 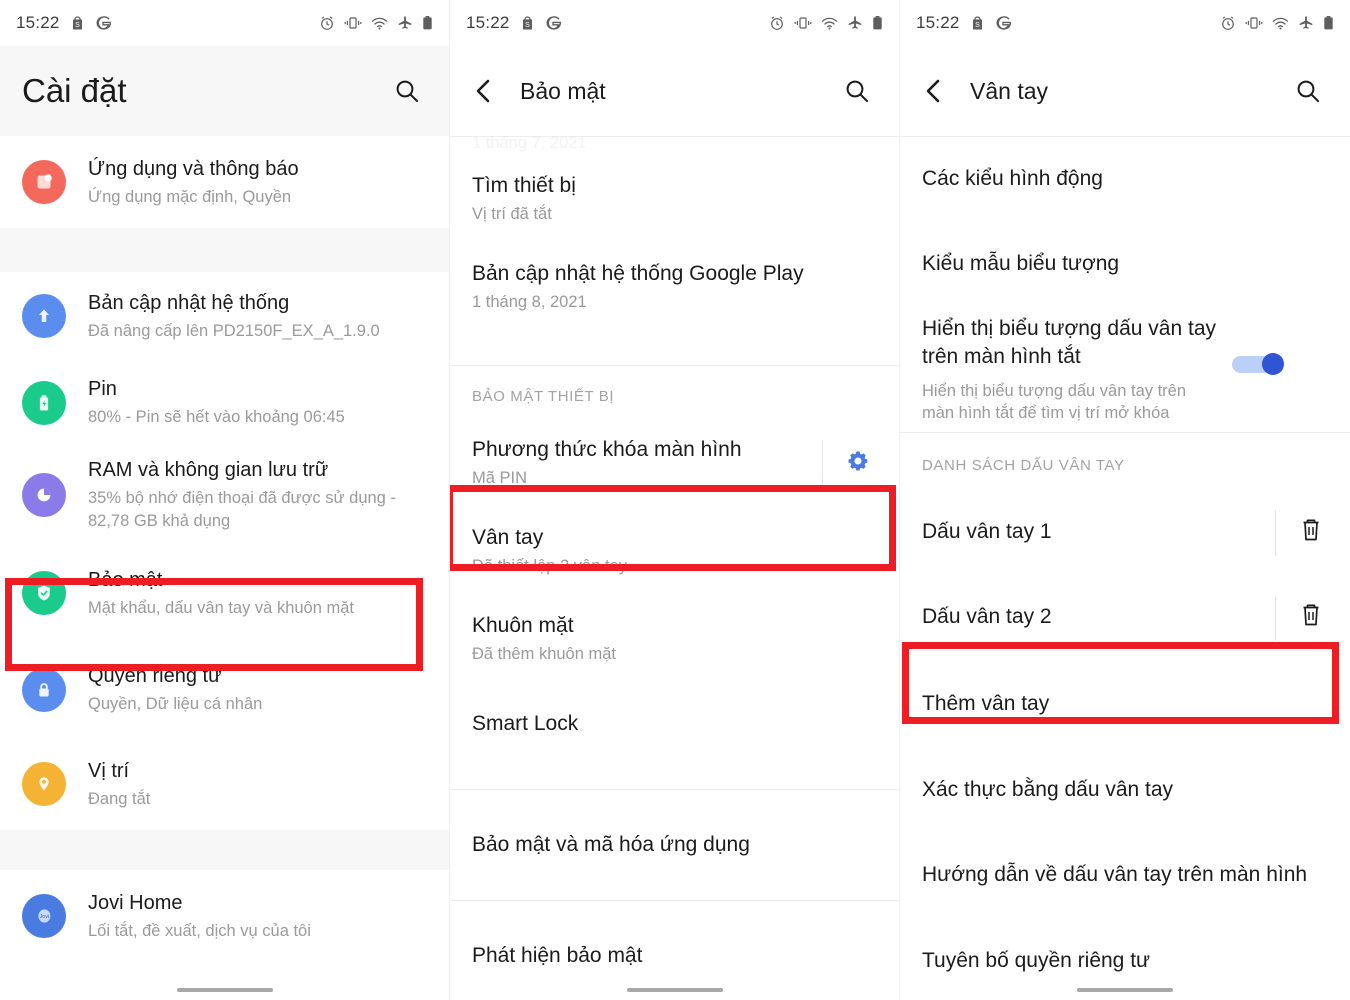 What do you see at coordinates (189, 302) in the screenshot?
I see `list-item-title: Bản cập nhật hệ thống` at bounding box center [189, 302].